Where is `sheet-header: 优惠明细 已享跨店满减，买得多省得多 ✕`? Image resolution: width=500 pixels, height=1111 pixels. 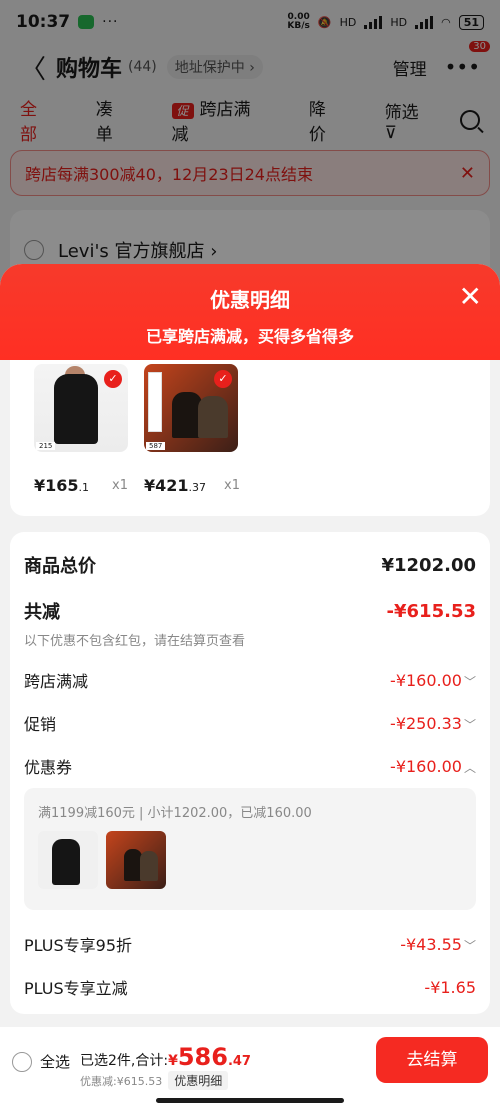
sheet-header: 优惠明细 已享跨店满减，买得多省得多 ✕ is located at coordinates (250, 312).